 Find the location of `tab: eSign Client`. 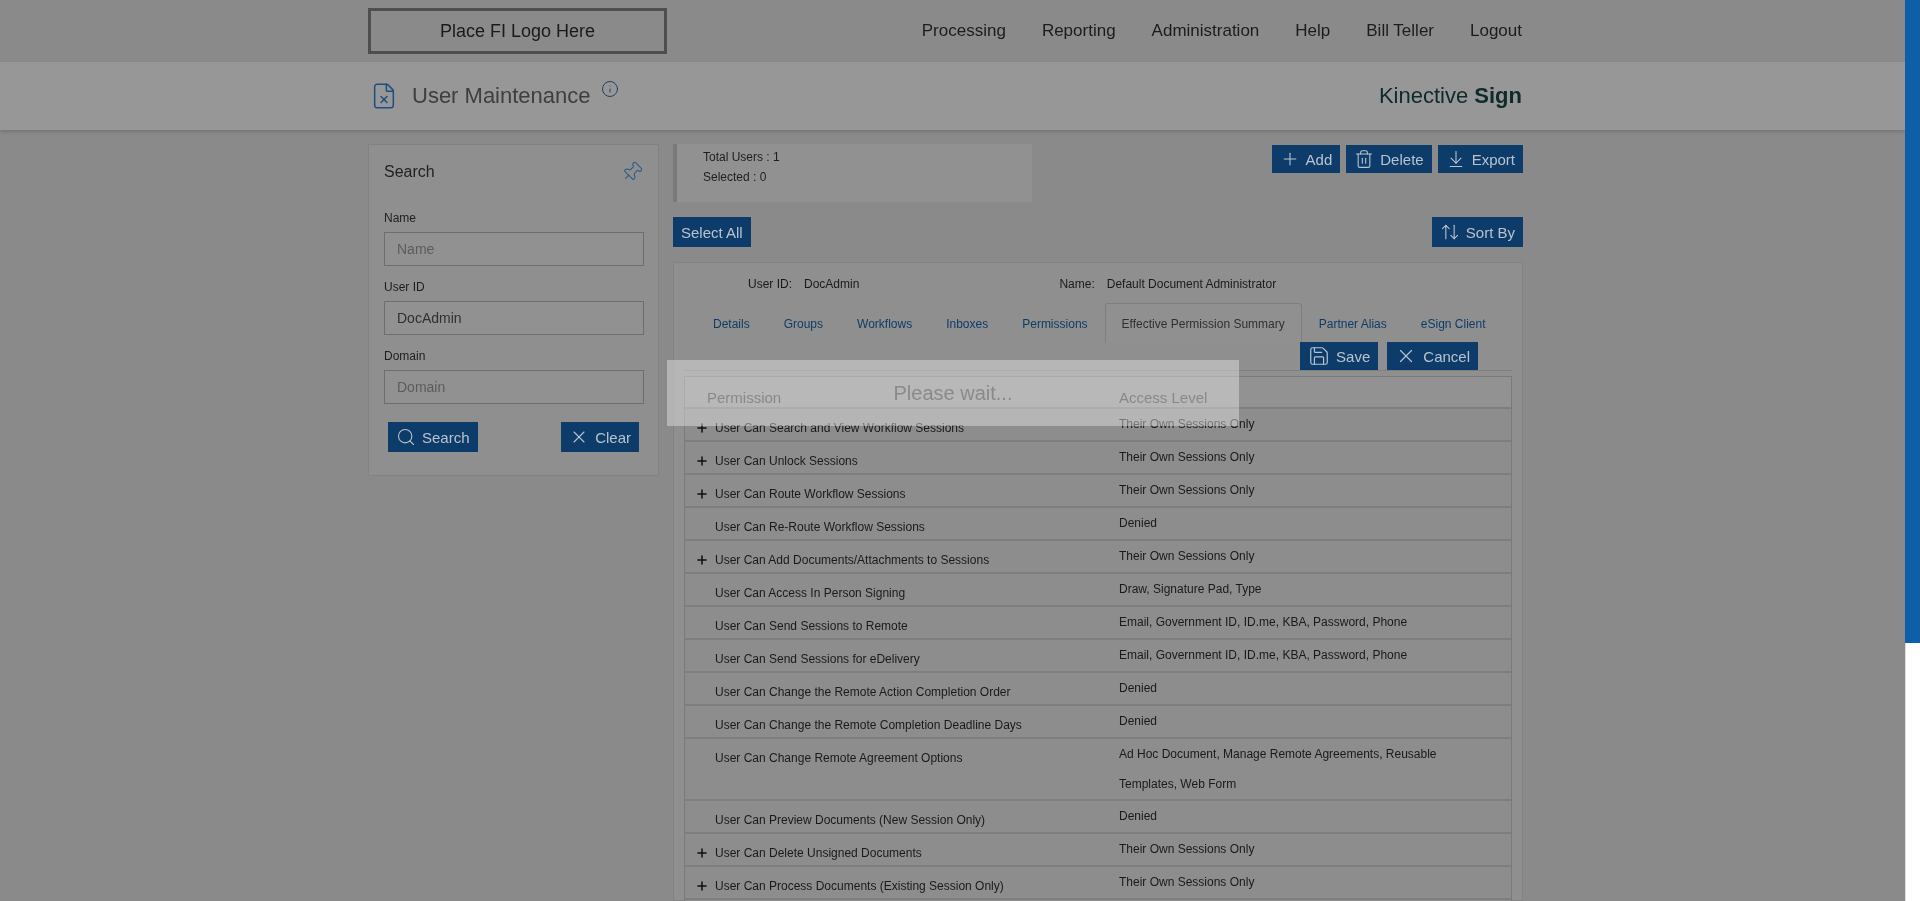

tab: eSign Client is located at coordinates (1453, 323).